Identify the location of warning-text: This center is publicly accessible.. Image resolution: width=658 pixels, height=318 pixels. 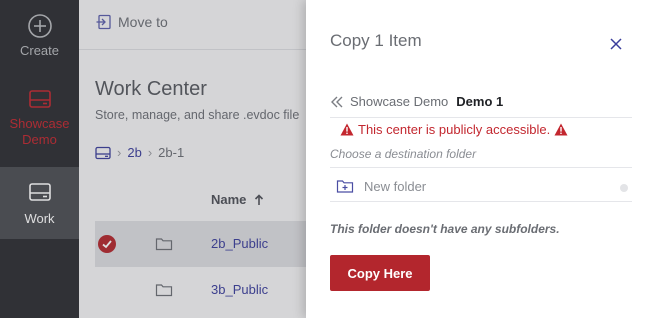
(454, 129).